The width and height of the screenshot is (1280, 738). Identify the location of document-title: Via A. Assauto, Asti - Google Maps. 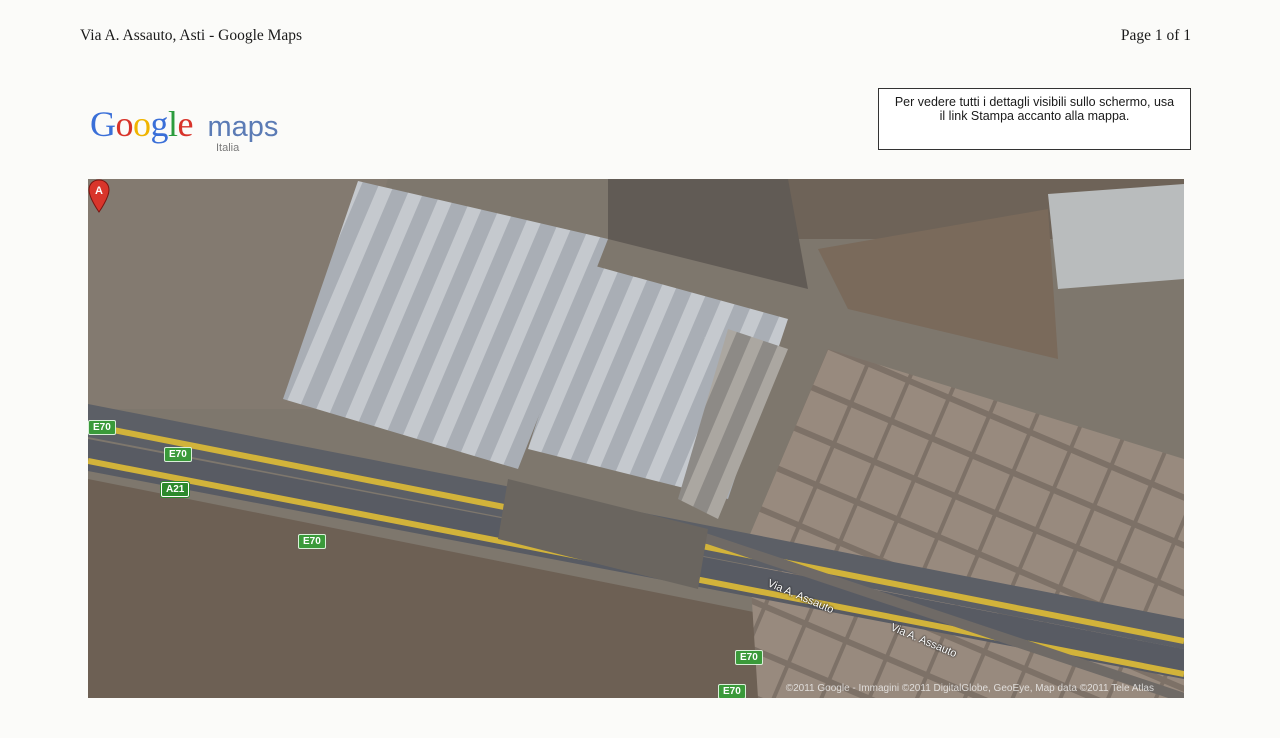
(191, 35).